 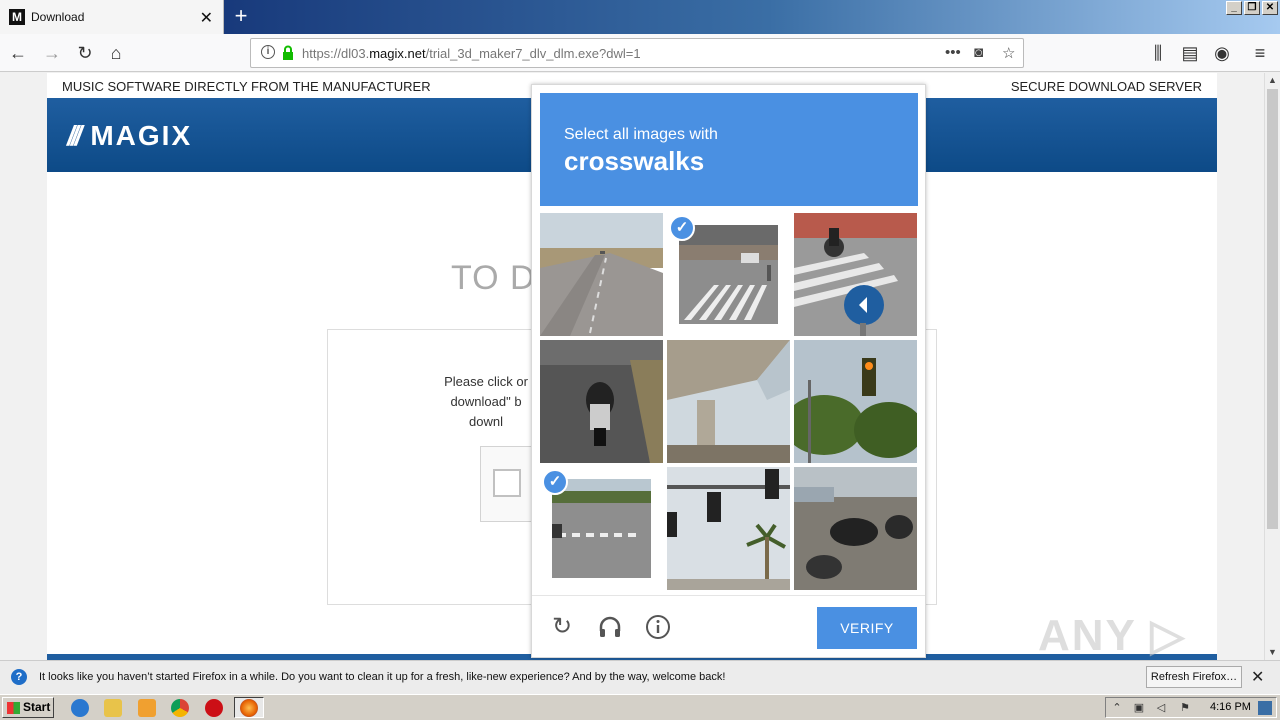 I want to click on challenge-footer: ↻ VERIFY, so click(x=728, y=626).